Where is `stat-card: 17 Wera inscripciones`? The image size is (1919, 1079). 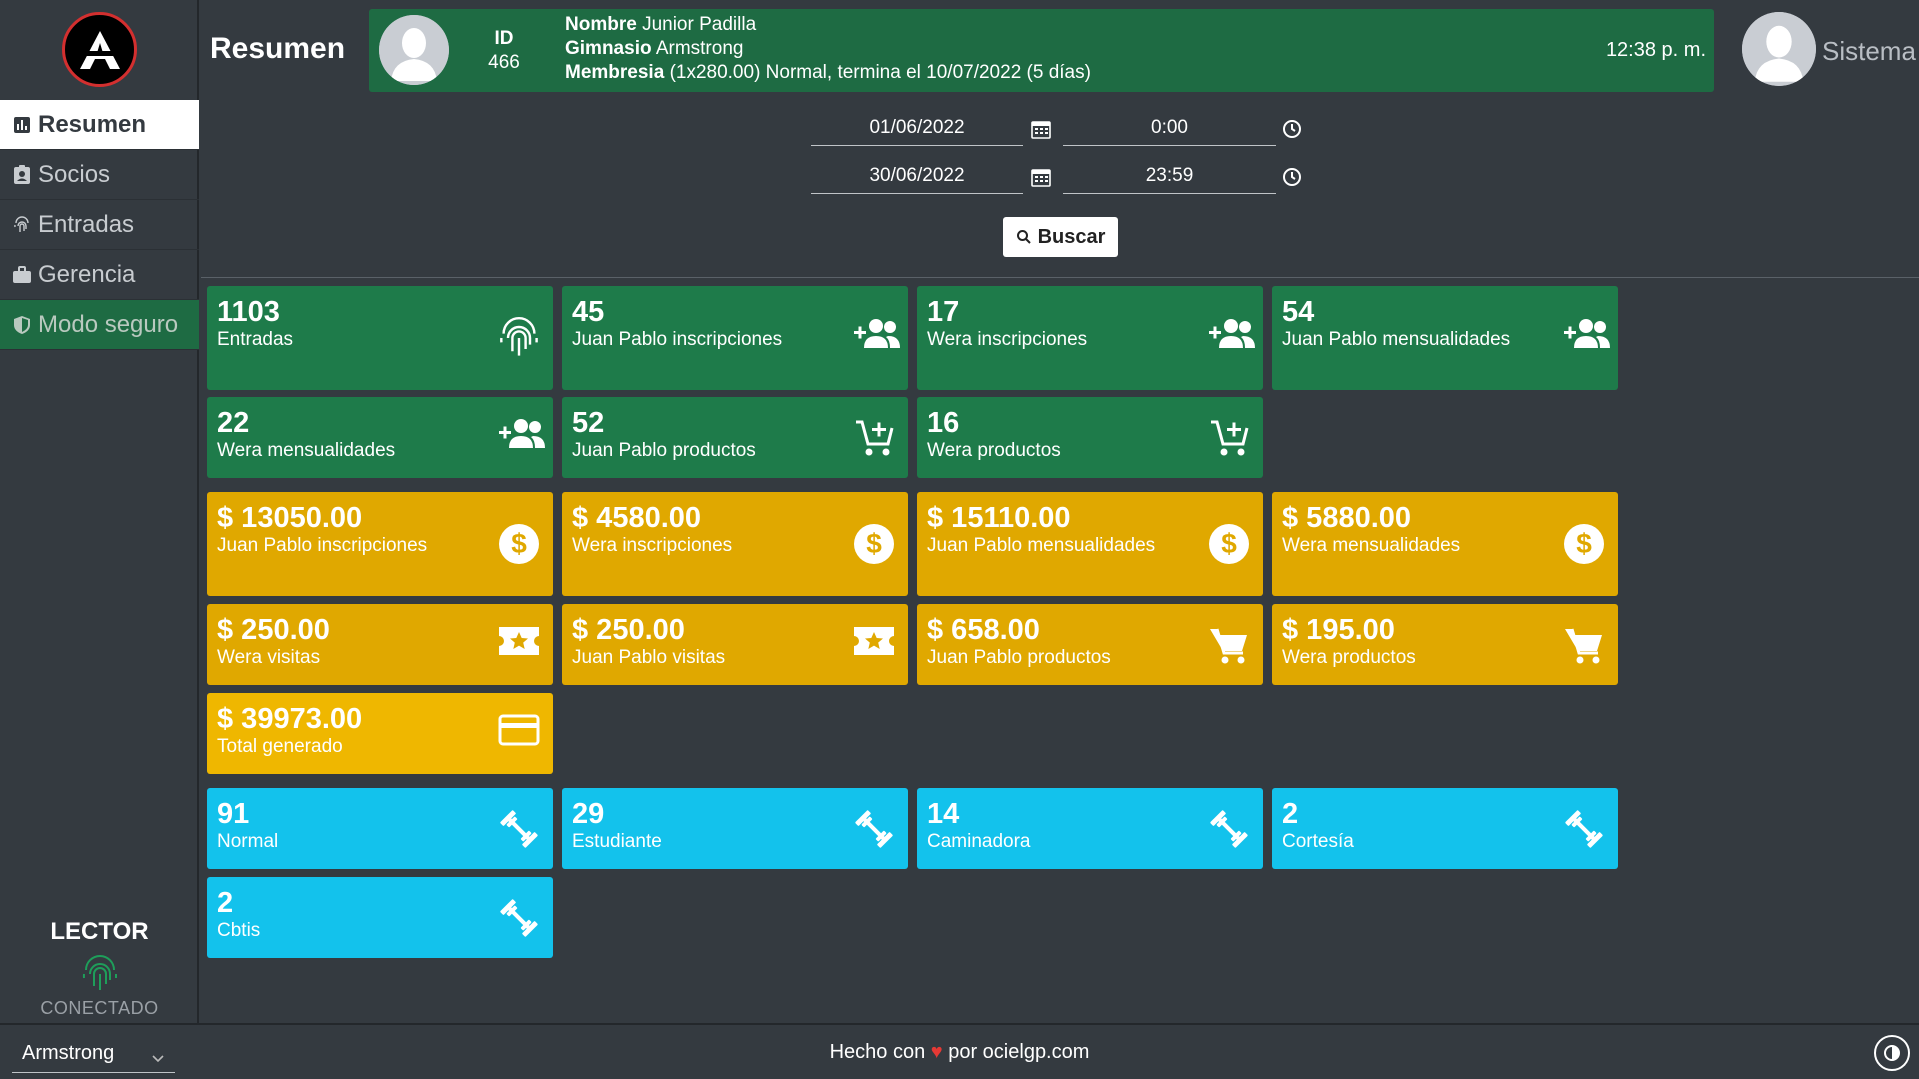
stat-card: 17 Wera inscripciones is located at coordinates (1090, 338).